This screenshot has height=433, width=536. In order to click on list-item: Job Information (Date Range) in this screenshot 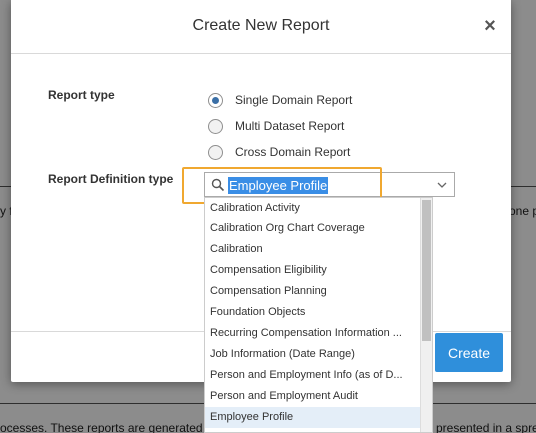, I will do `click(313, 354)`.